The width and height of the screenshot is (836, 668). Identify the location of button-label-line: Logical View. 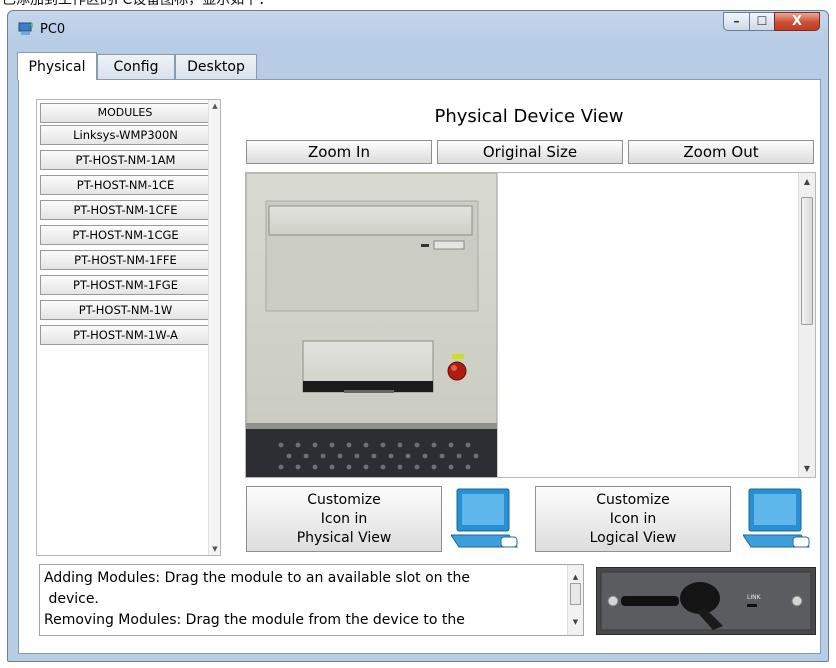
(633, 538).